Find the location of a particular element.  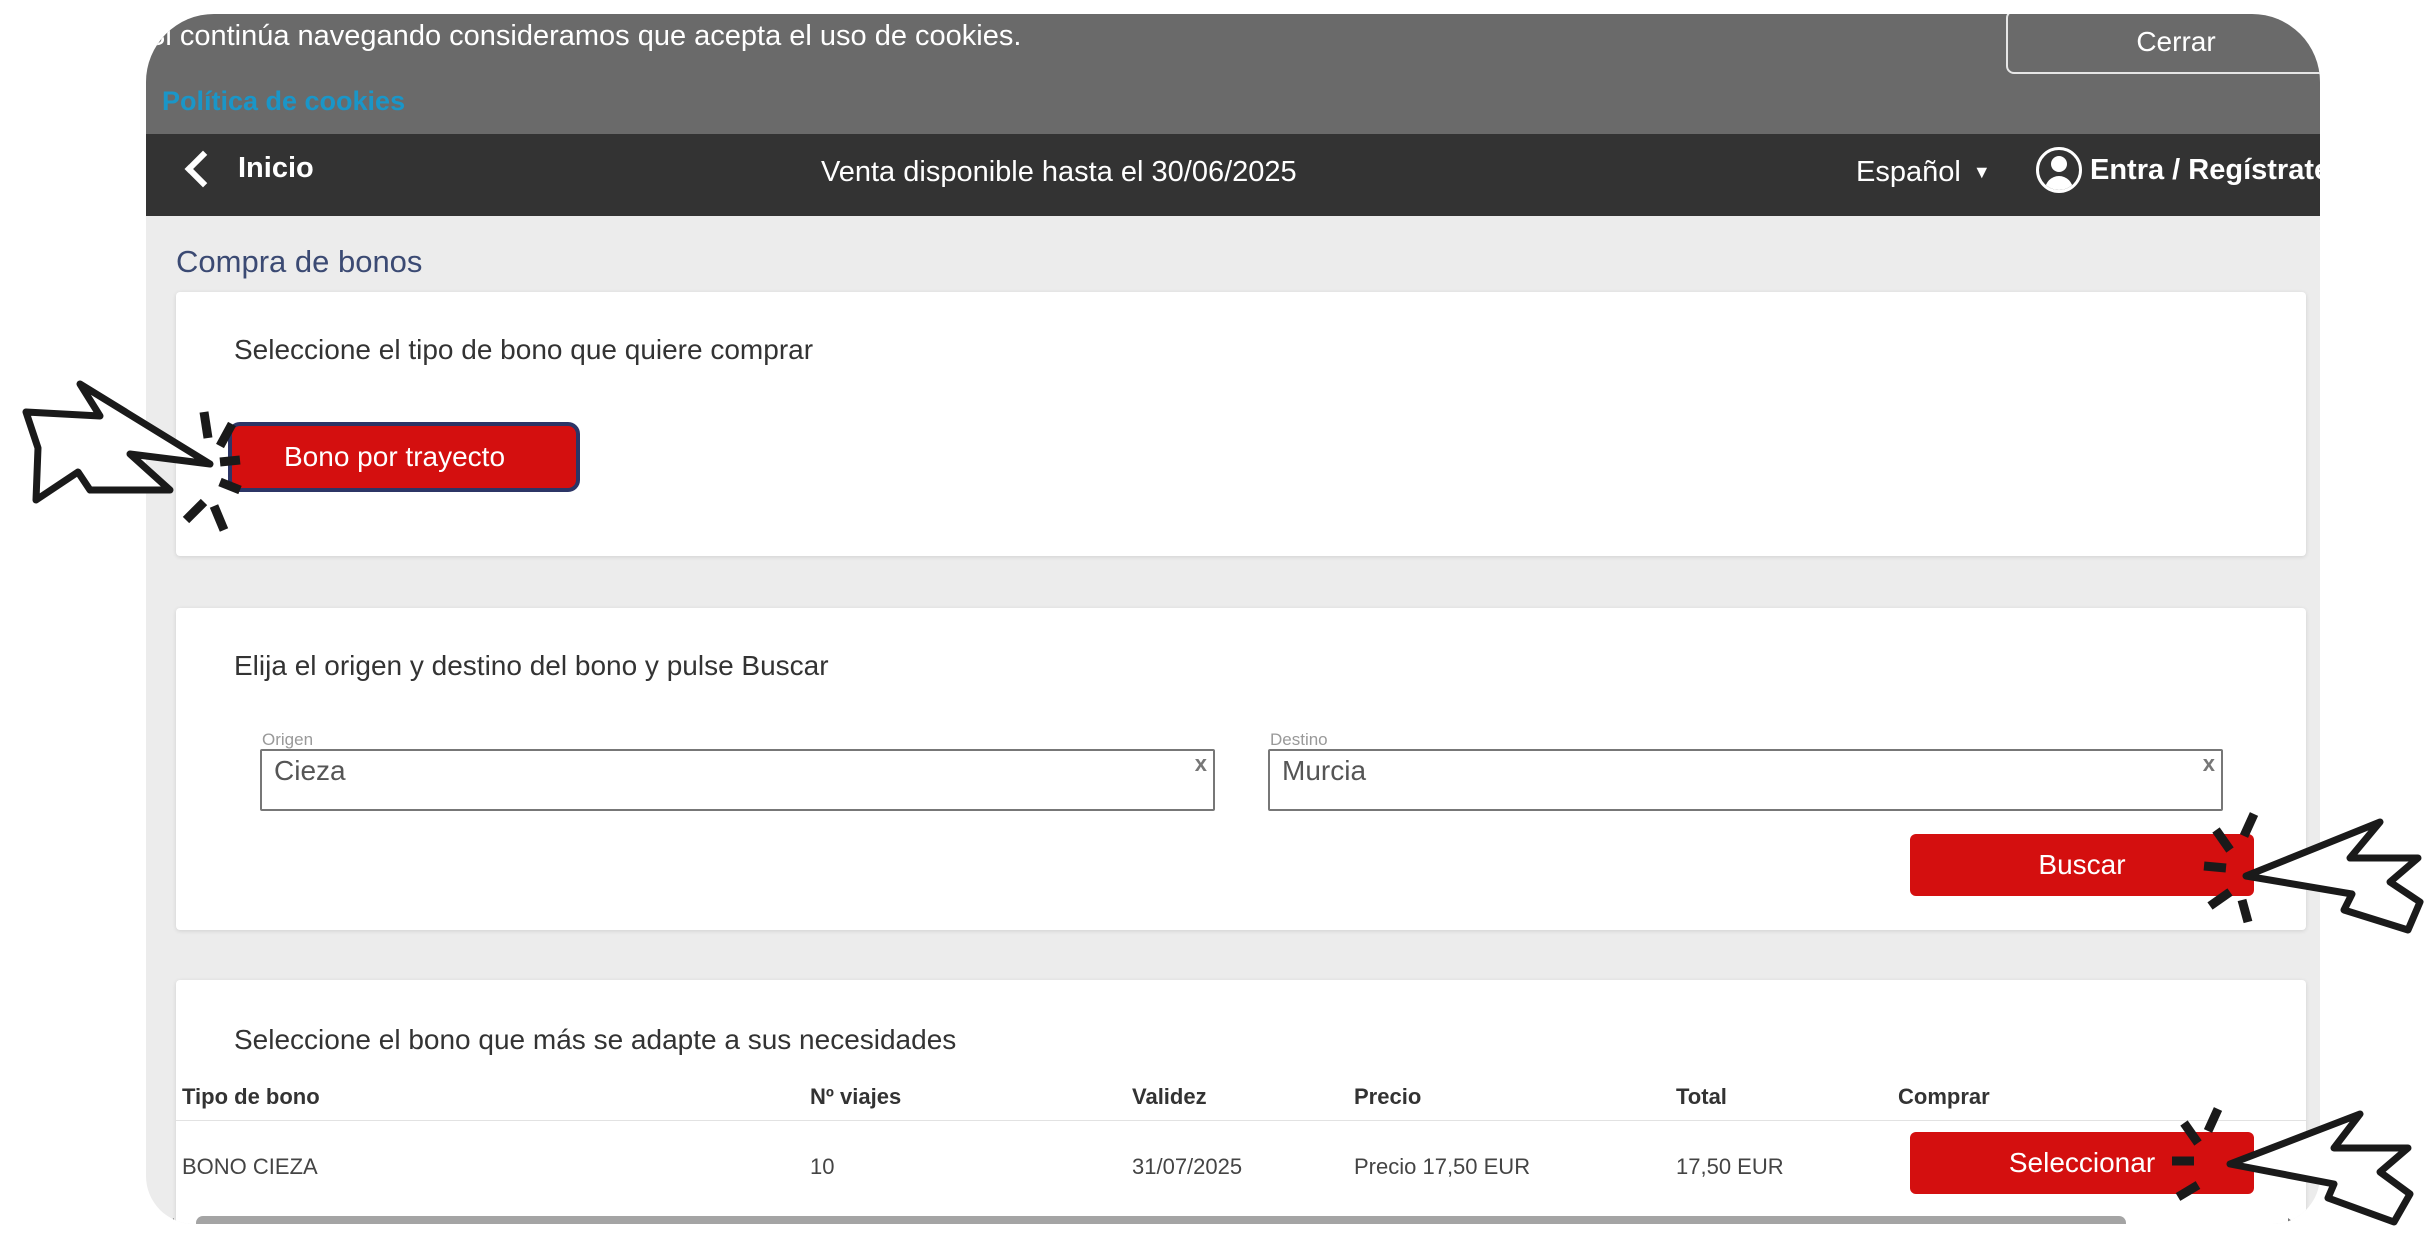

login-register-link: Entra / Regístrate is located at coordinates (2178, 170).